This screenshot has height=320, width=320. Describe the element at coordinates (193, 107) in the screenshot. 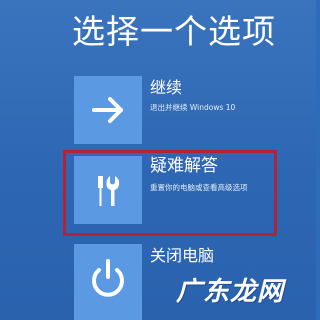

I see `continue-description: 退出并继续 Windows 10` at that location.